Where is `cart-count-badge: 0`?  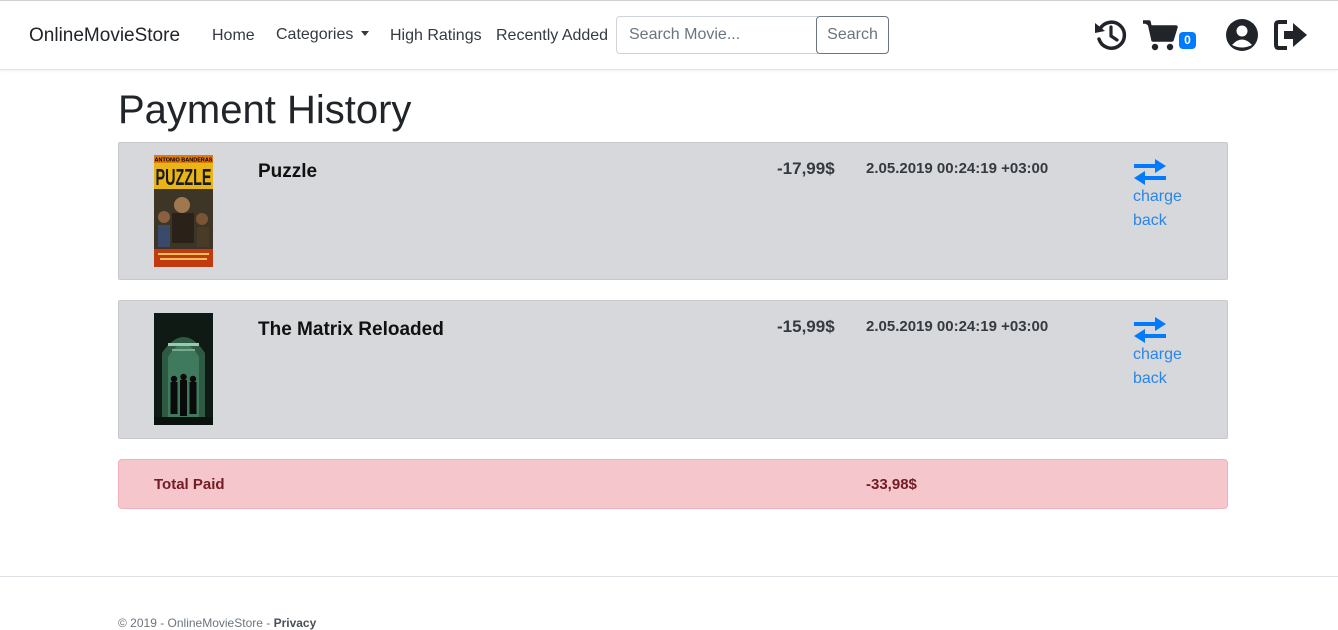 cart-count-badge: 0 is located at coordinates (1187, 40).